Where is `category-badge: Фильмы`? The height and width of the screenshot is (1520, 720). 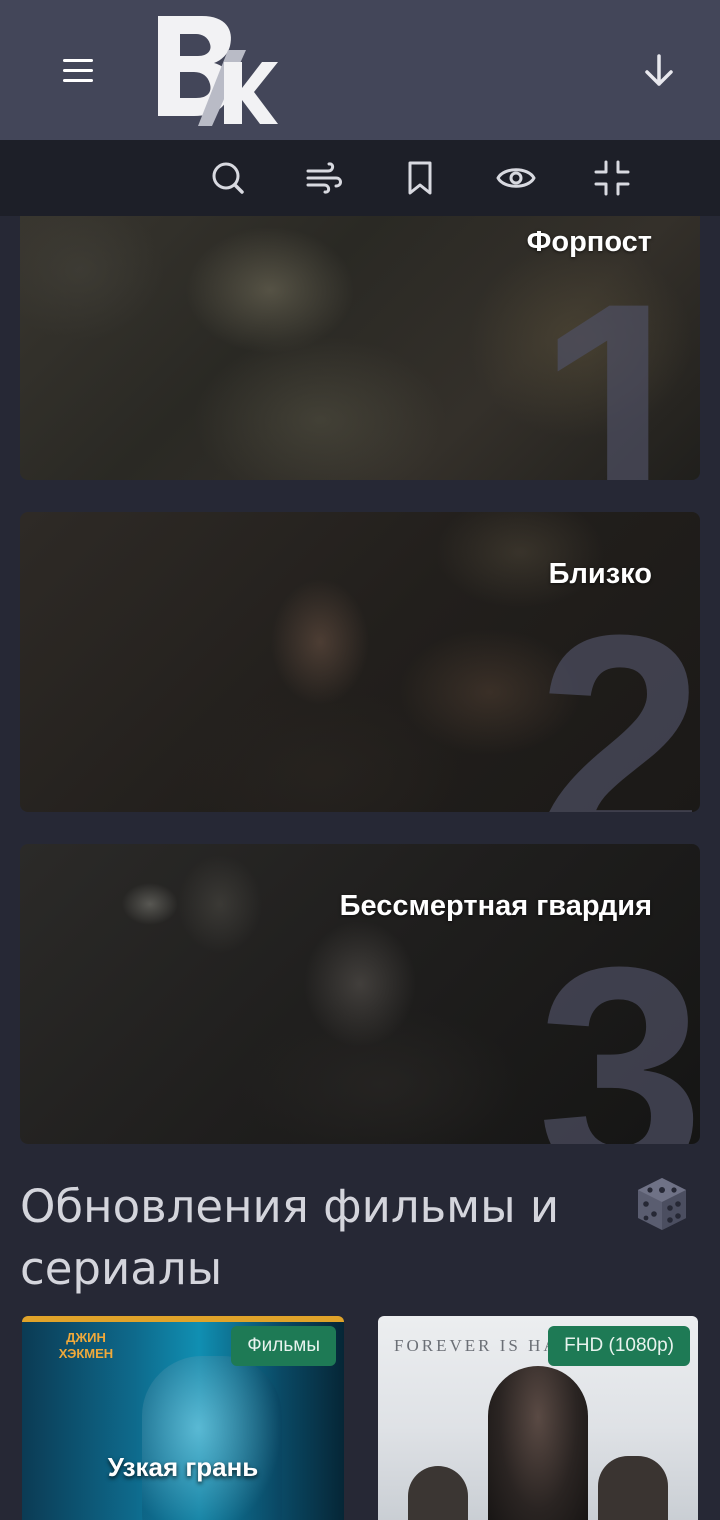
category-badge: Фильмы is located at coordinates (283, 1346).